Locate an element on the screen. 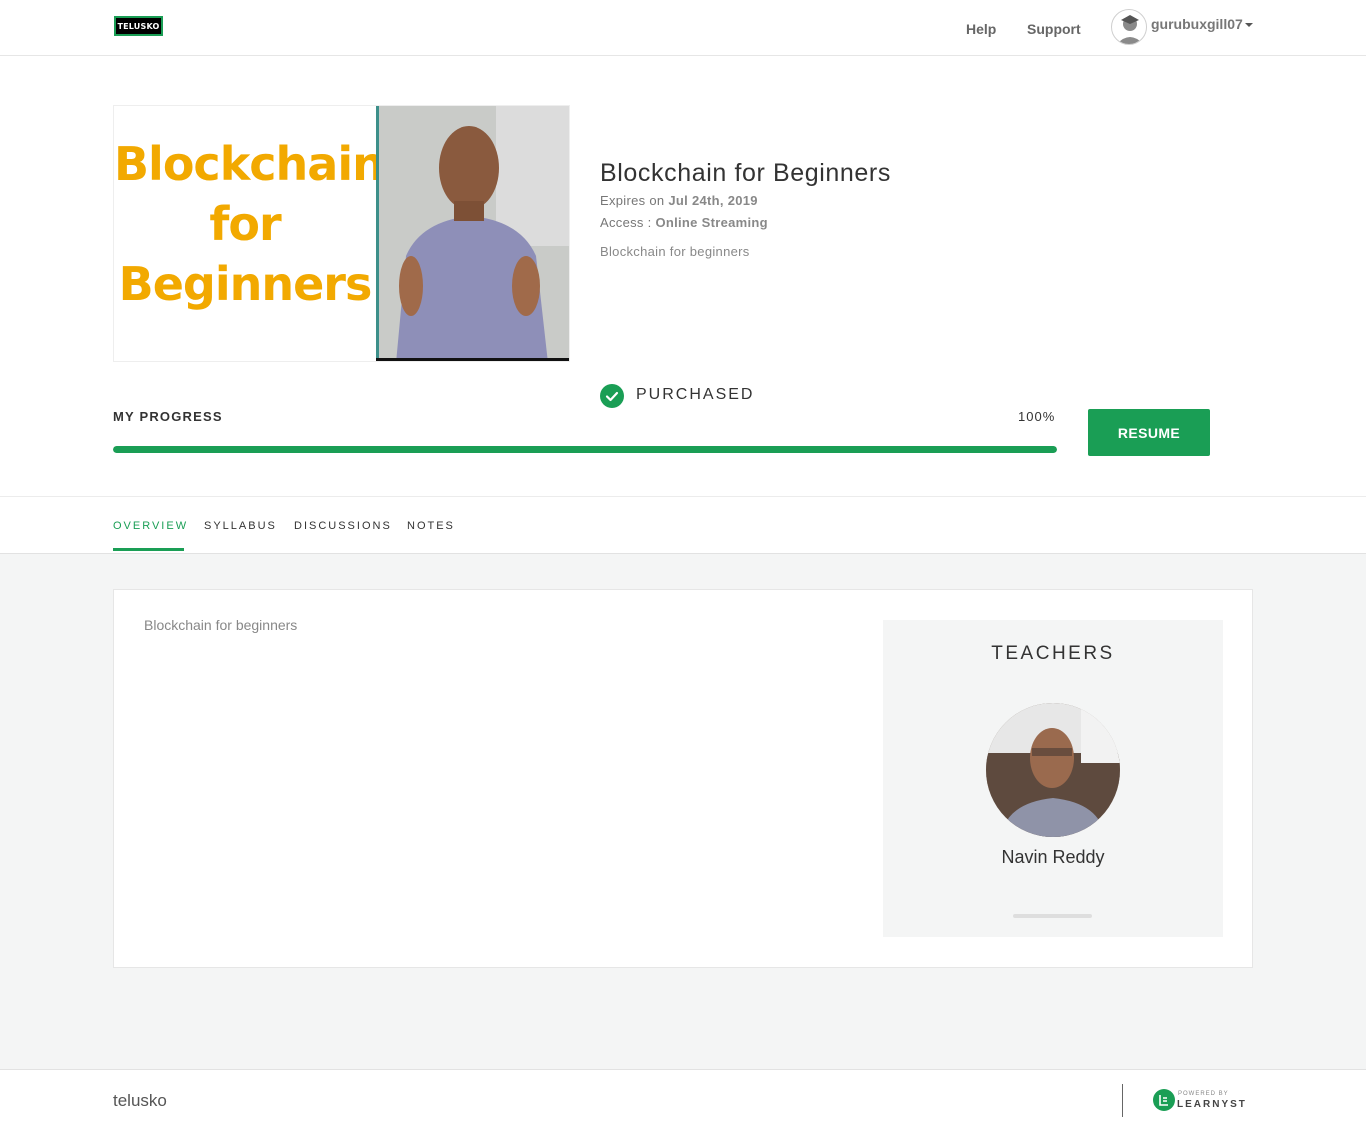 This screenshot has height=1126, width=1366. course-title: Blockchain for Beginners is located at coordinates (745, 173).